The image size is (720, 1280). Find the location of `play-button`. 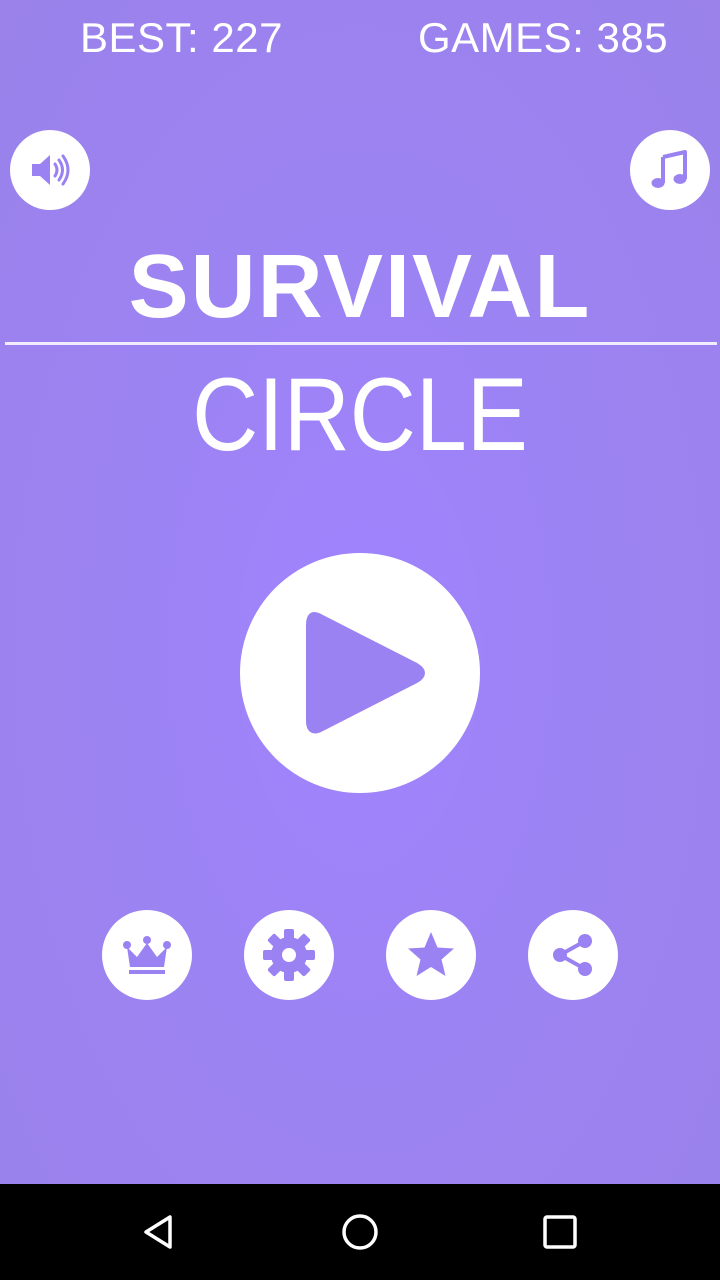

play-button is located at coordinates (360, 673).